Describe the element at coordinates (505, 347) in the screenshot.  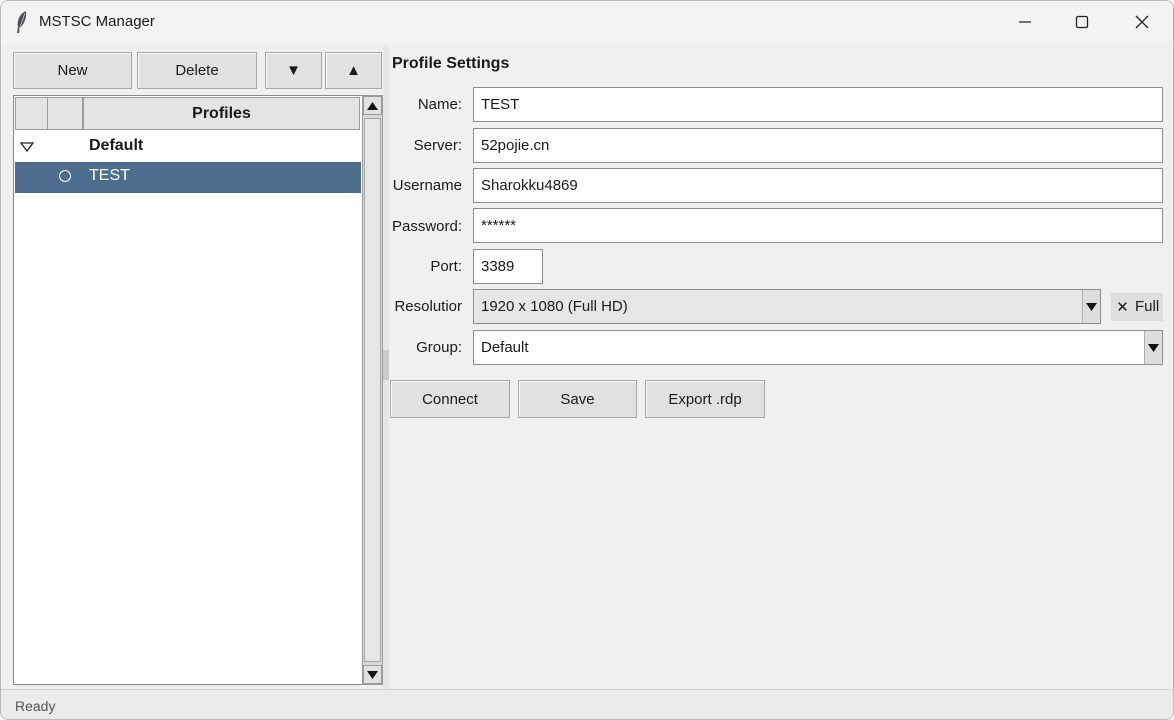
I see `group-value: Default` at that location.